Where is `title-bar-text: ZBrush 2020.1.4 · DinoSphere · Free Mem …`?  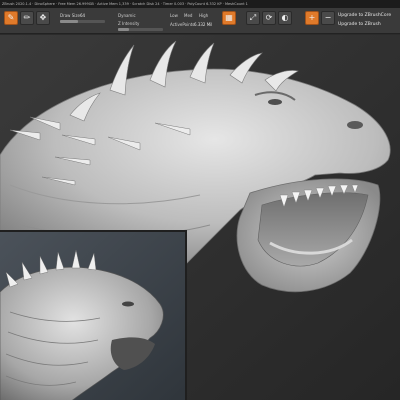
title-bar-text: ZBrush 2020.1.4 · DinoSphere · Free Mem … is located at coordinates (125, 4).